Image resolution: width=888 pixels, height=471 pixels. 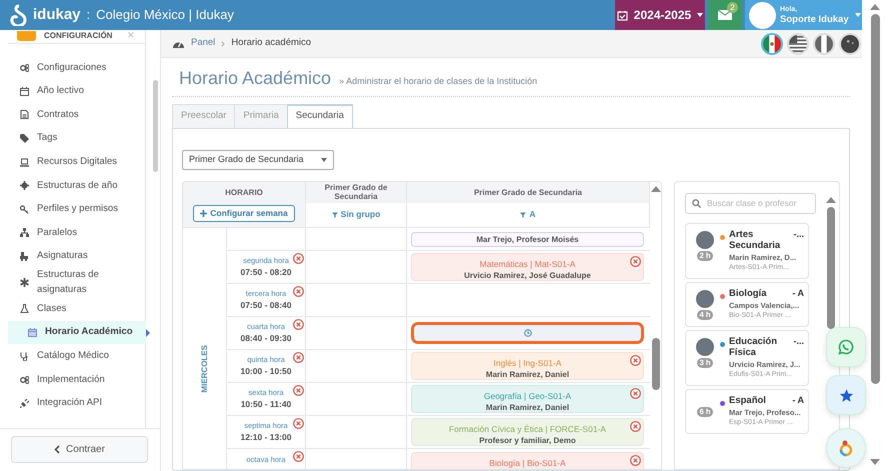 I want to click on period-time: 10:50 - 11:40, so click(x=266, y=404).